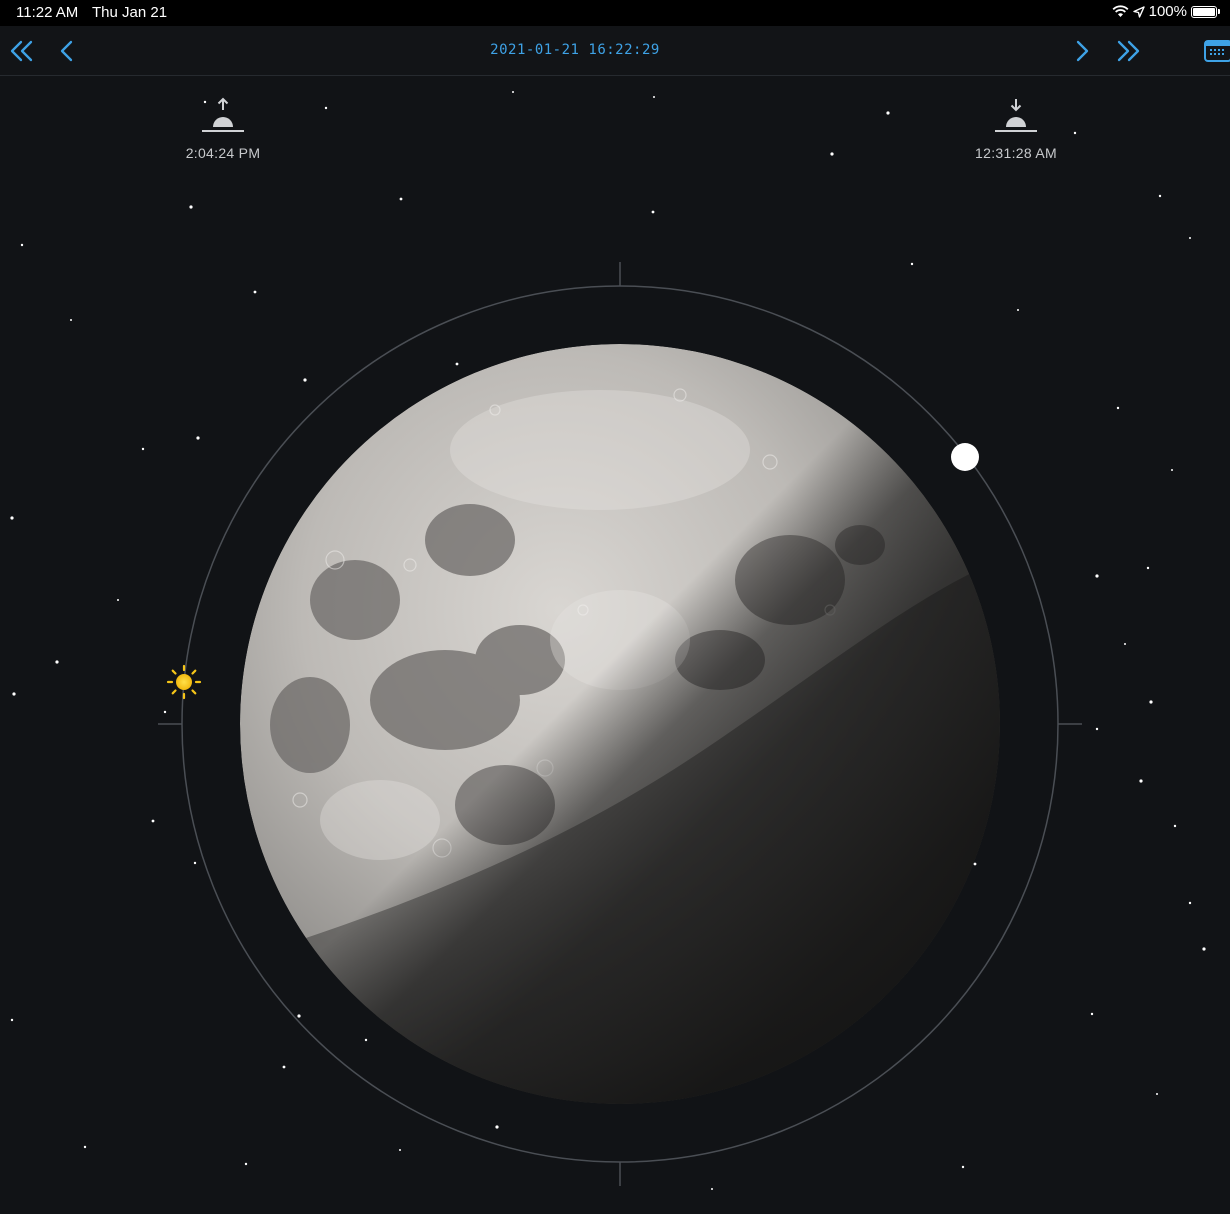 The height and width of the screenshot is (1214, 1230). What do you see at coordinates (1204, 11) in the screenshot?
I see `battery-icon` at bounding box center [1204, 11].